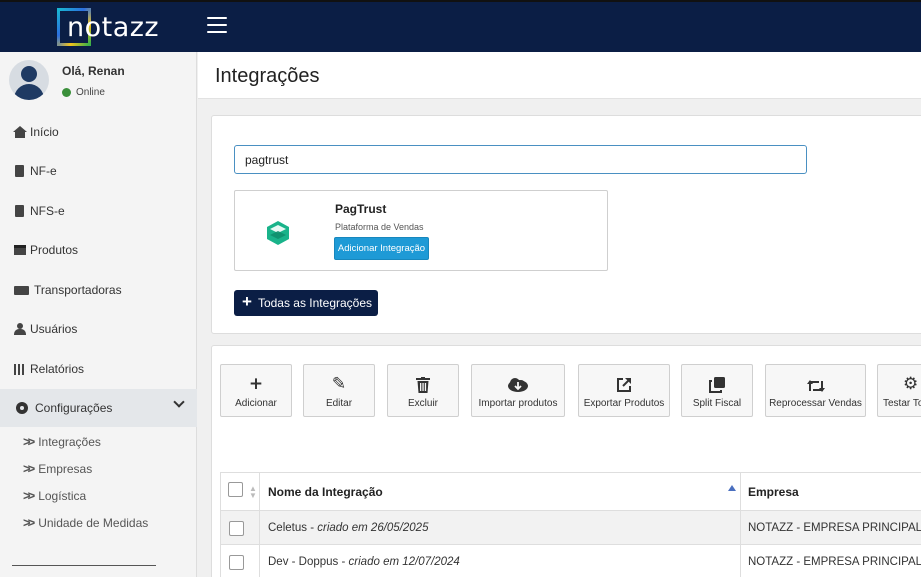 This screenshot has width=921, height=577. I want to click on export-products-button: Exportar Produtos, so click(624, 390).